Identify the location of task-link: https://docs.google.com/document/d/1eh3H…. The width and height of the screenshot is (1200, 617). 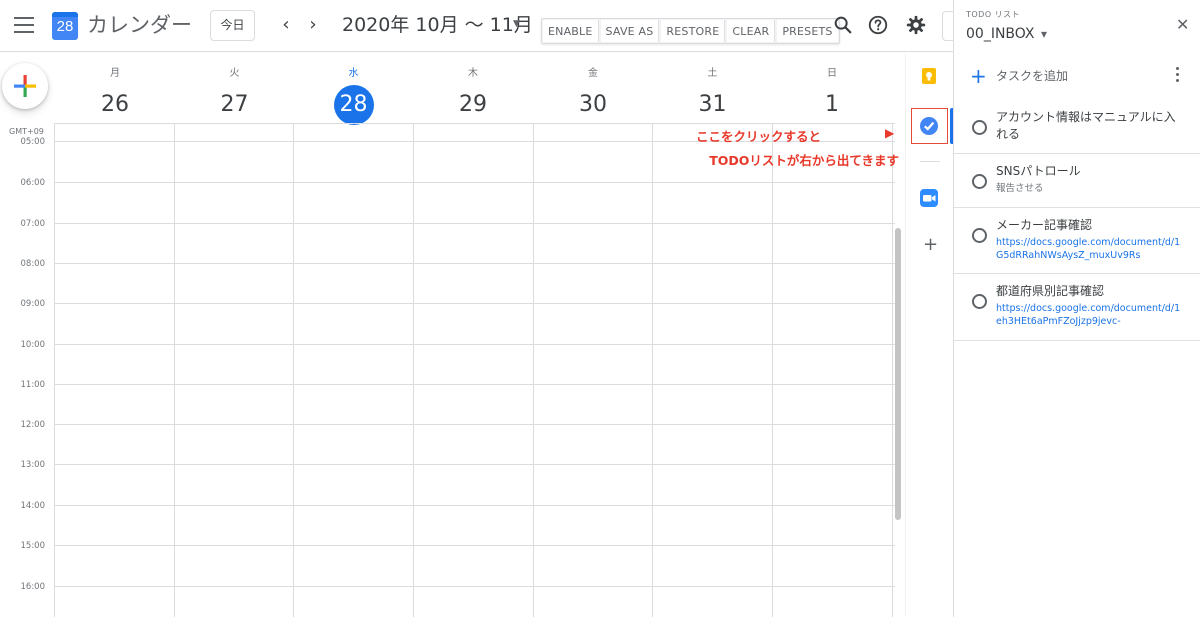
(1091, 315).